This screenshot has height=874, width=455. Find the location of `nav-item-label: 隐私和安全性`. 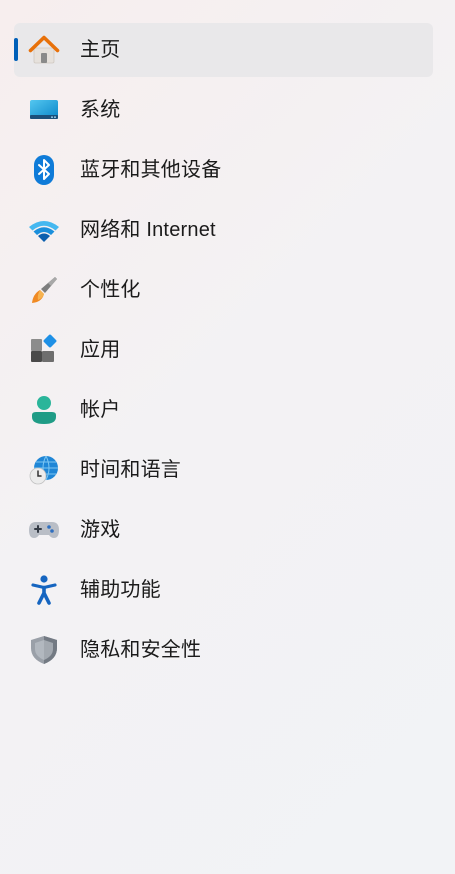

nav-item-label: 隐私和安全性 is located at coordinates (141, 650).